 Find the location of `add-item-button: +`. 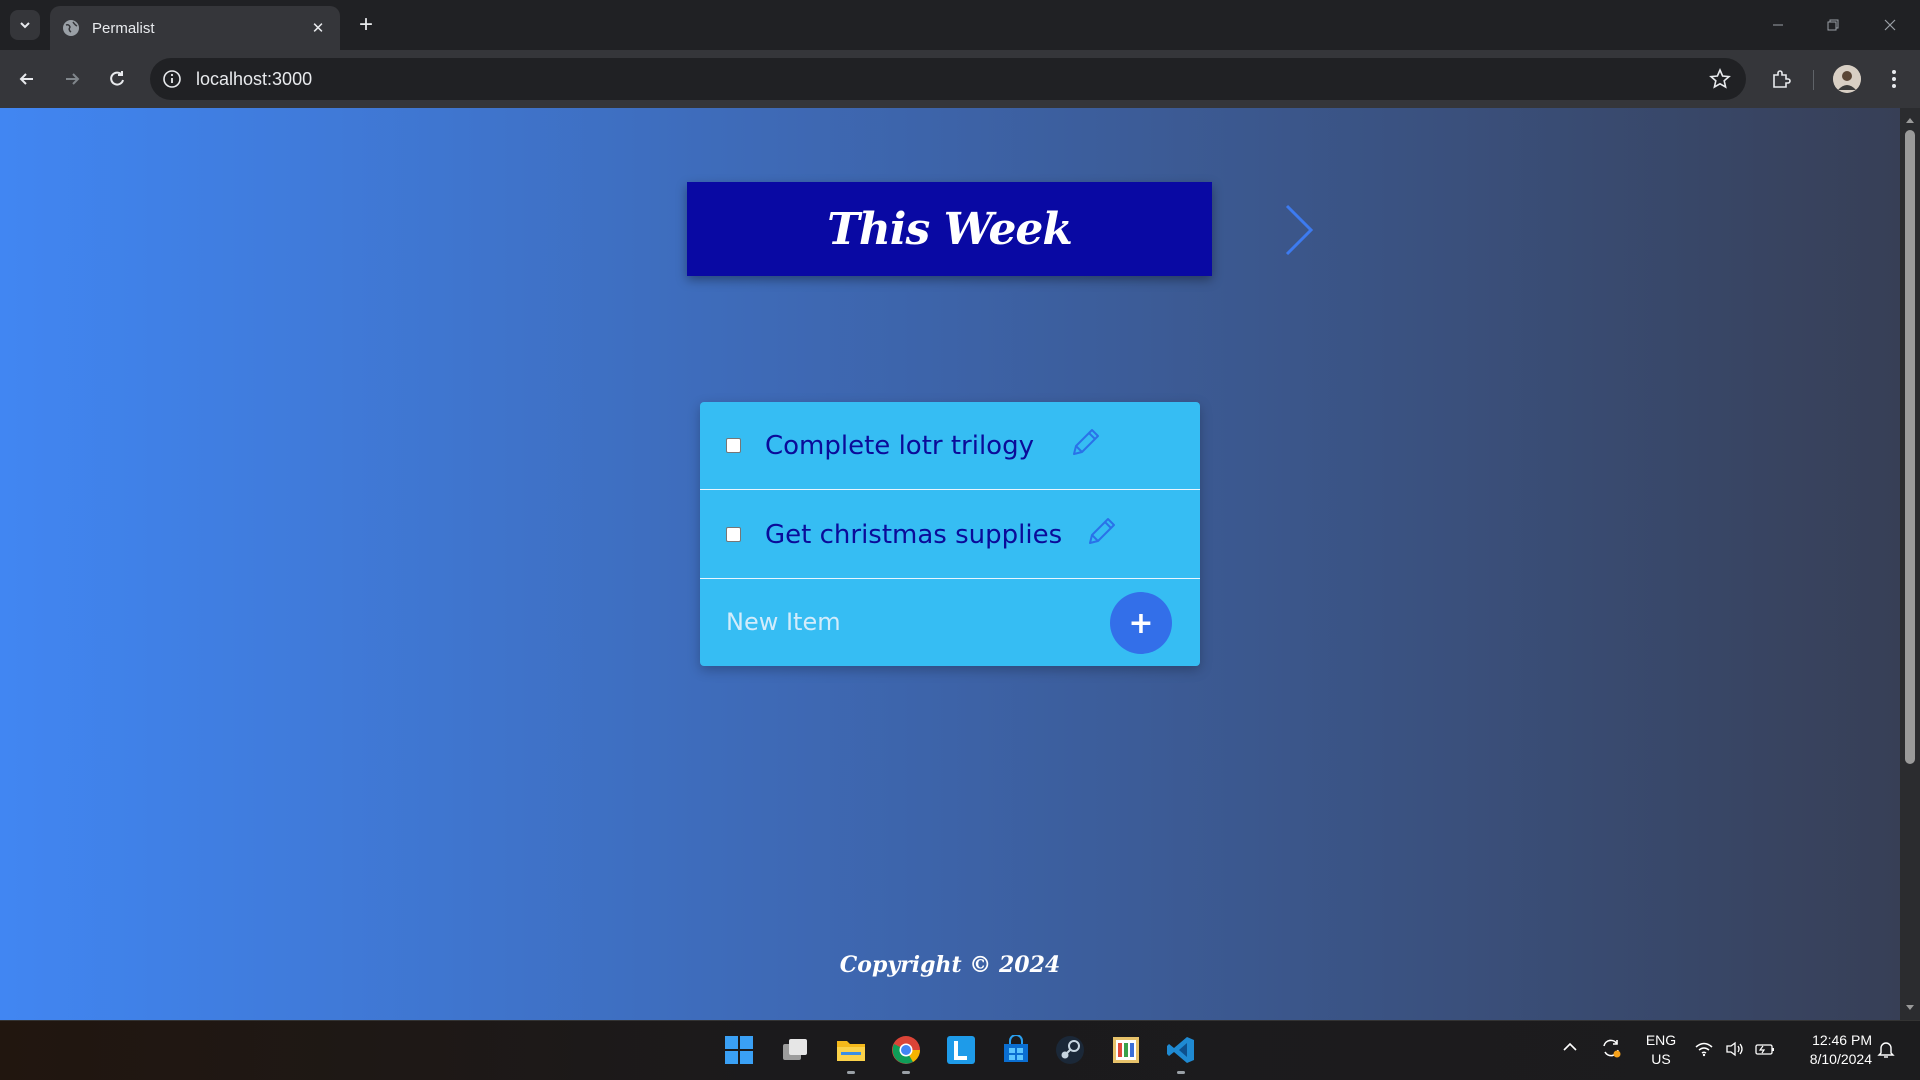

add-item-button: + is located at coordinates (1141, 623).